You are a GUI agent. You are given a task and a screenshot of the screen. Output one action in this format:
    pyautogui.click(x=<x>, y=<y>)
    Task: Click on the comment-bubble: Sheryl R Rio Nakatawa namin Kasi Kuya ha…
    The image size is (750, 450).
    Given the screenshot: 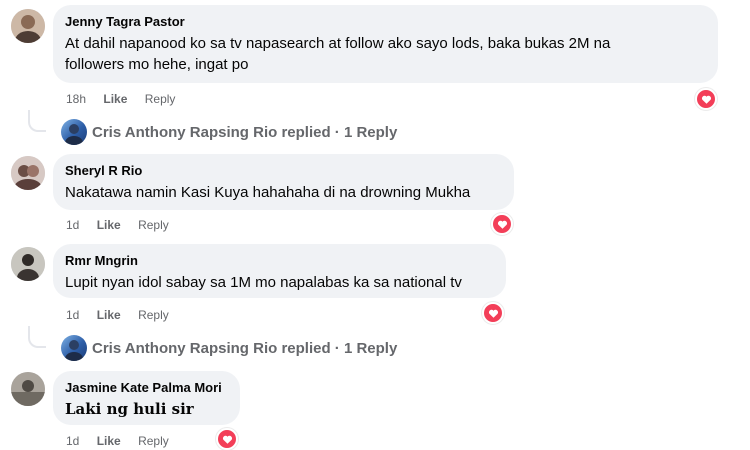 What is the action you would take?
    pyautogui.click(x=283, y=182)
    